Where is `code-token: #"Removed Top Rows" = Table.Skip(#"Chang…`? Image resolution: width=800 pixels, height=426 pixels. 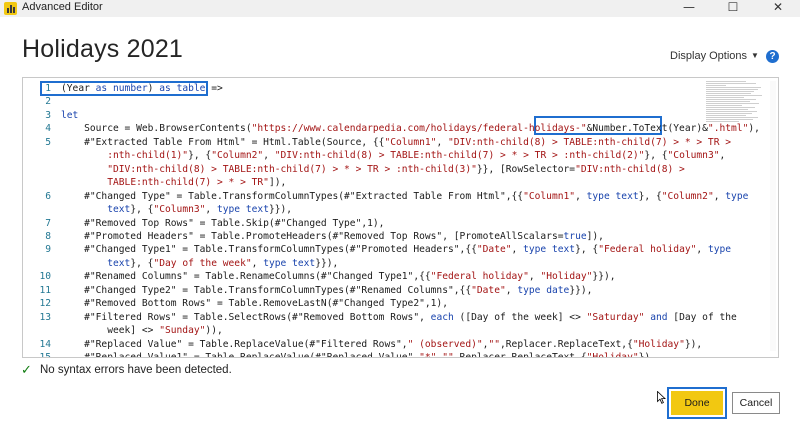
code-token: #"Removed Top Rows" = Table.Skip(#"Chang… is located at coordinates (223, 223).